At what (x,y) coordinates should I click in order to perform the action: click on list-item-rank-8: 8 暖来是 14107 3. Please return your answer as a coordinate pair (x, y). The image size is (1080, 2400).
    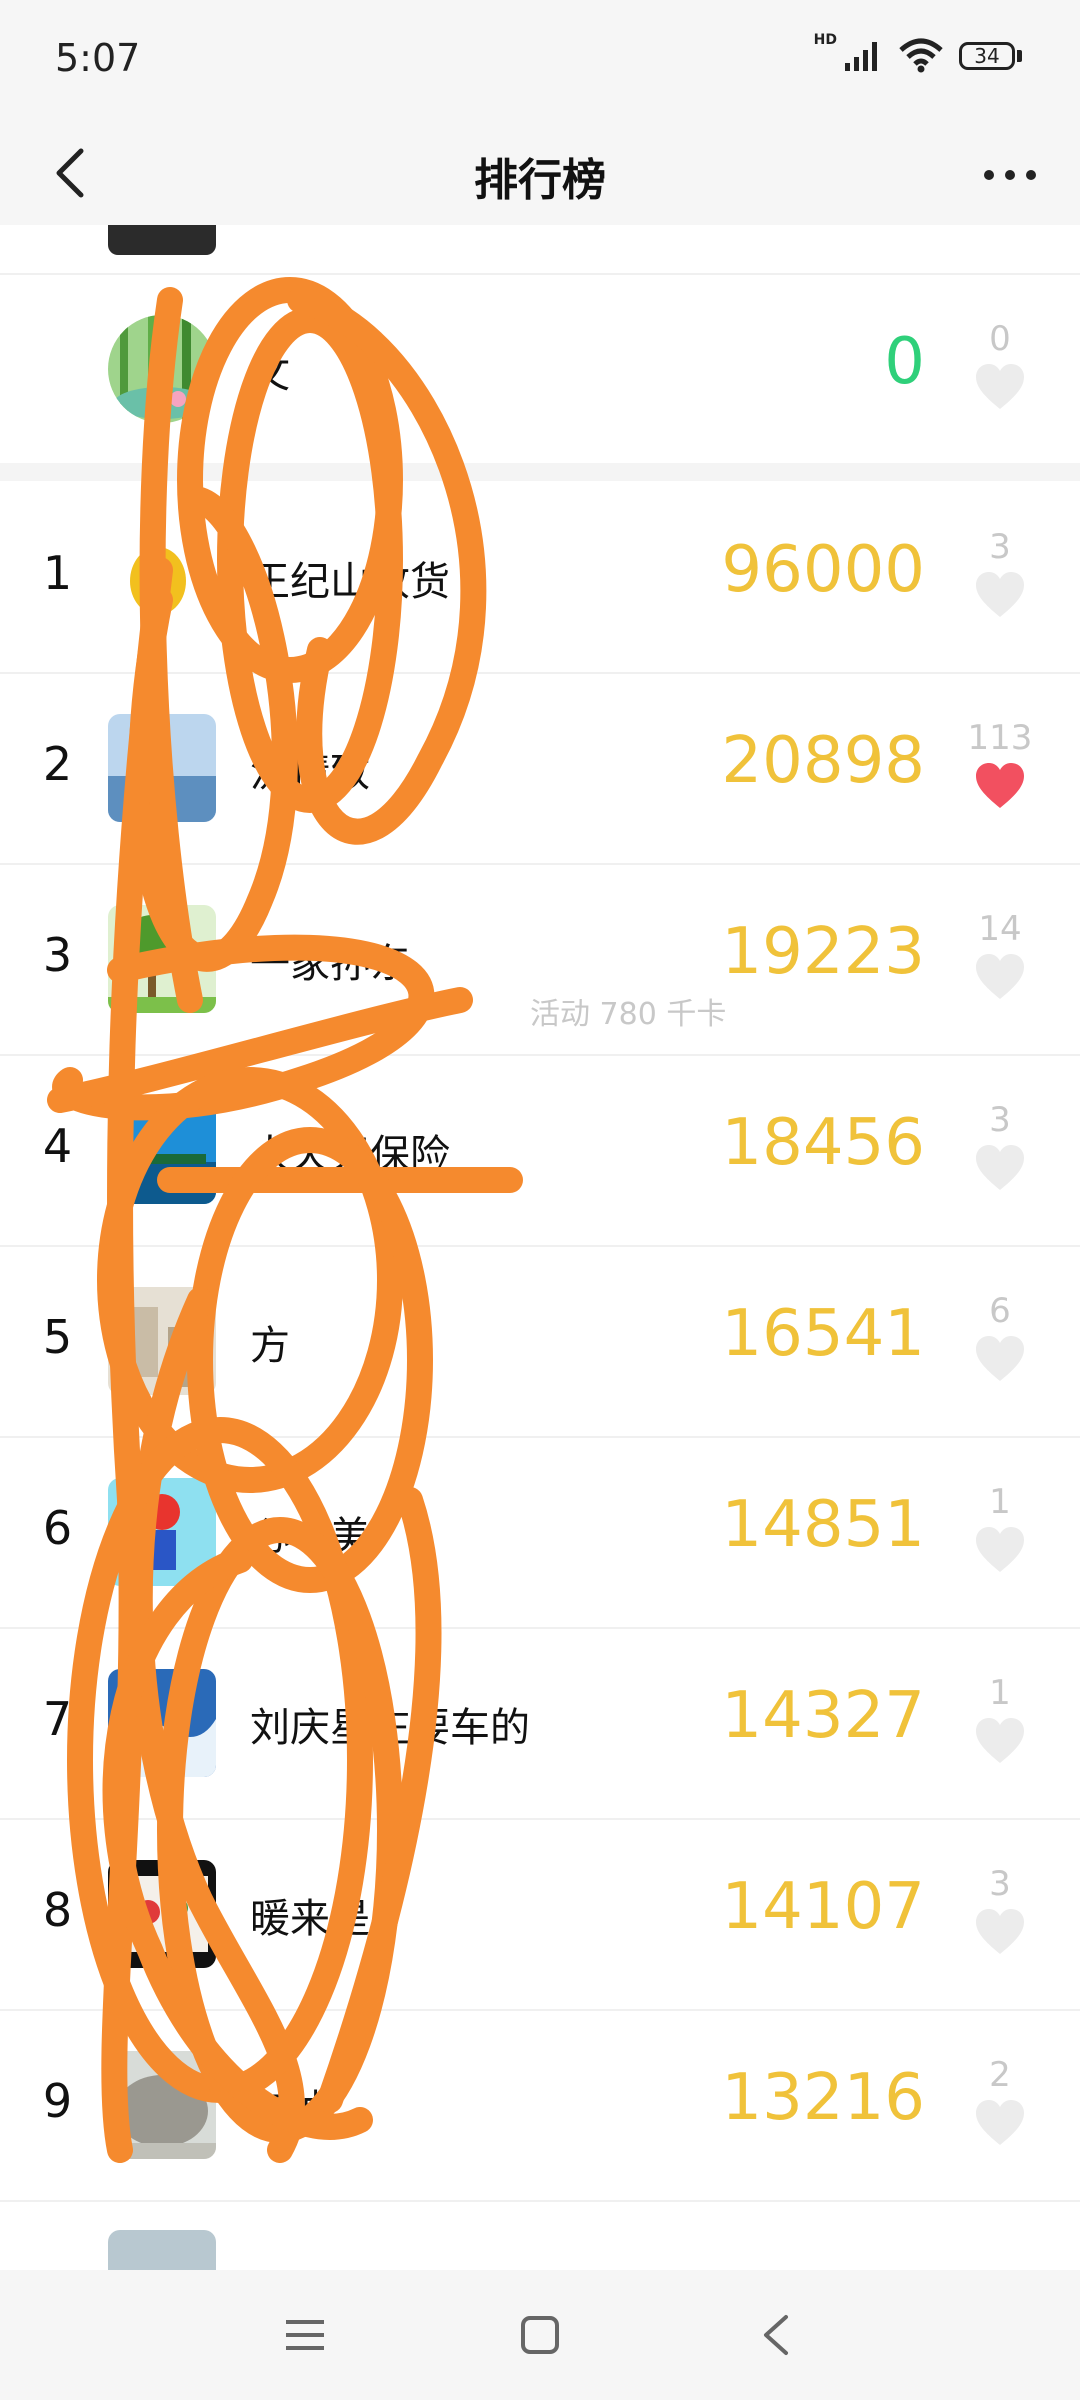
    Looking at the image, I should click on (540, 1914).